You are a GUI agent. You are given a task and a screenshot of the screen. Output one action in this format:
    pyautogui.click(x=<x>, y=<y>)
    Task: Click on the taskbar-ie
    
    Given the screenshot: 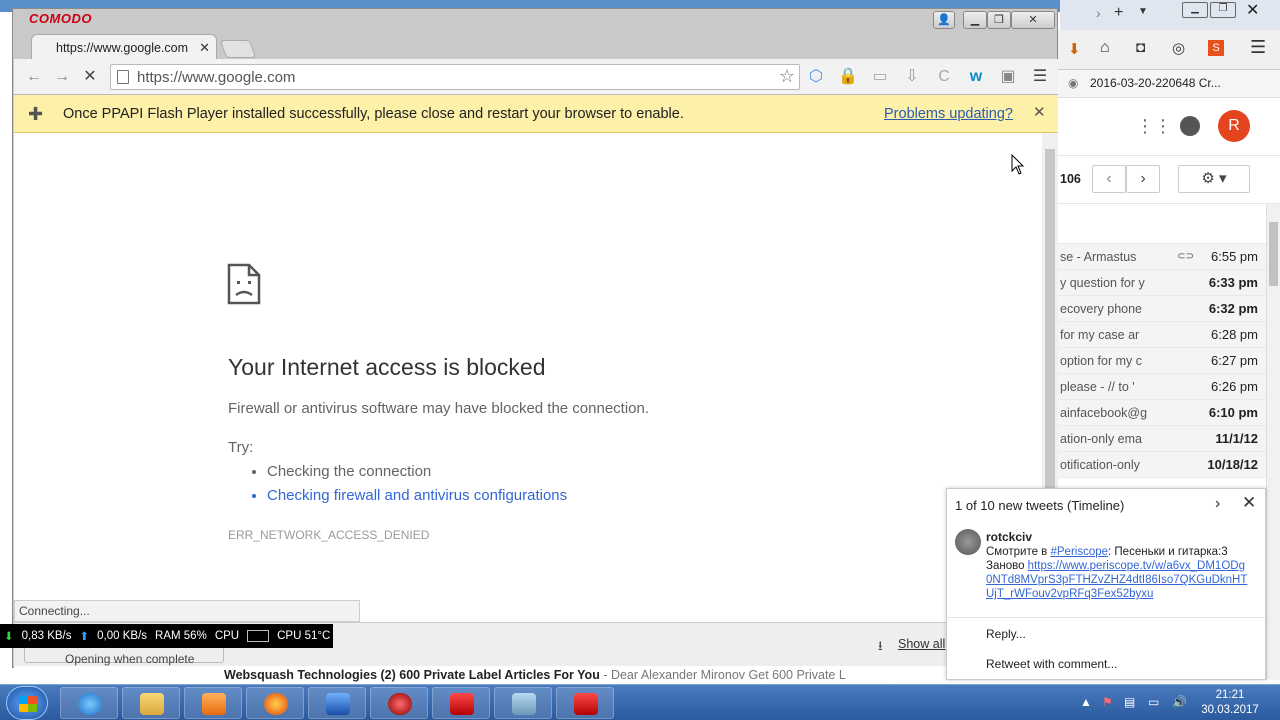 What is the action you would take?
    pyautogui.click(x=89, y=703)
    